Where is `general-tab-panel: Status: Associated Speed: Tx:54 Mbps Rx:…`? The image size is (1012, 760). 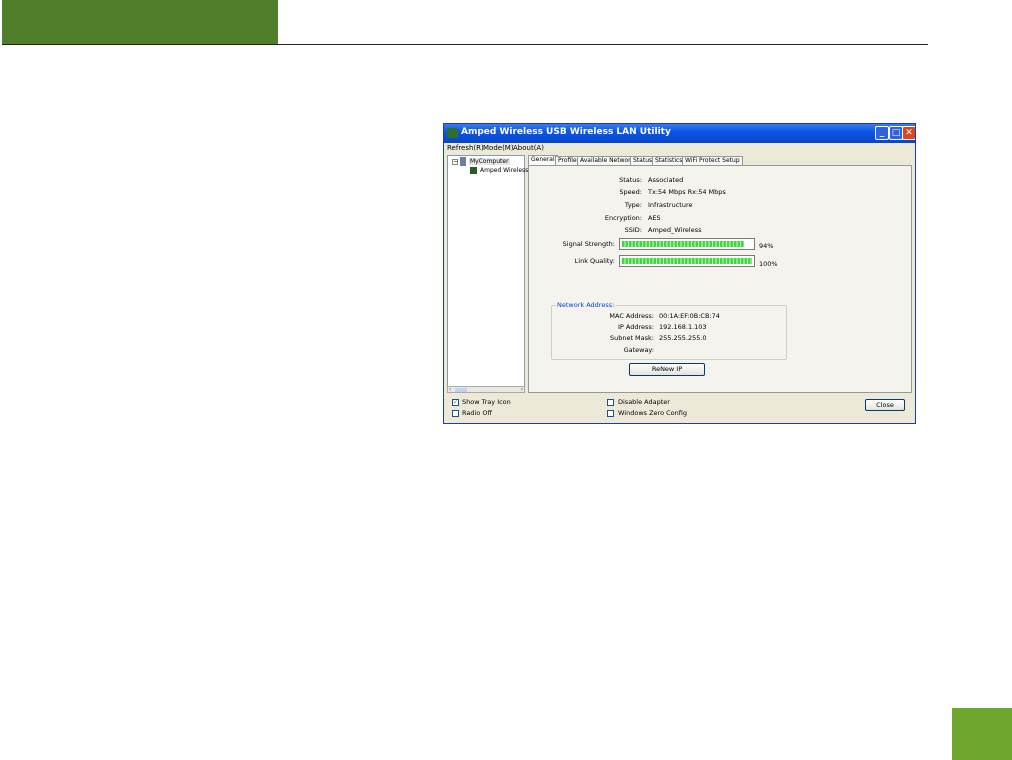 general-tab-panel: Status: Associated Speed: Tx:54 Mbps Rx:… is located at coordinates (720, 279).